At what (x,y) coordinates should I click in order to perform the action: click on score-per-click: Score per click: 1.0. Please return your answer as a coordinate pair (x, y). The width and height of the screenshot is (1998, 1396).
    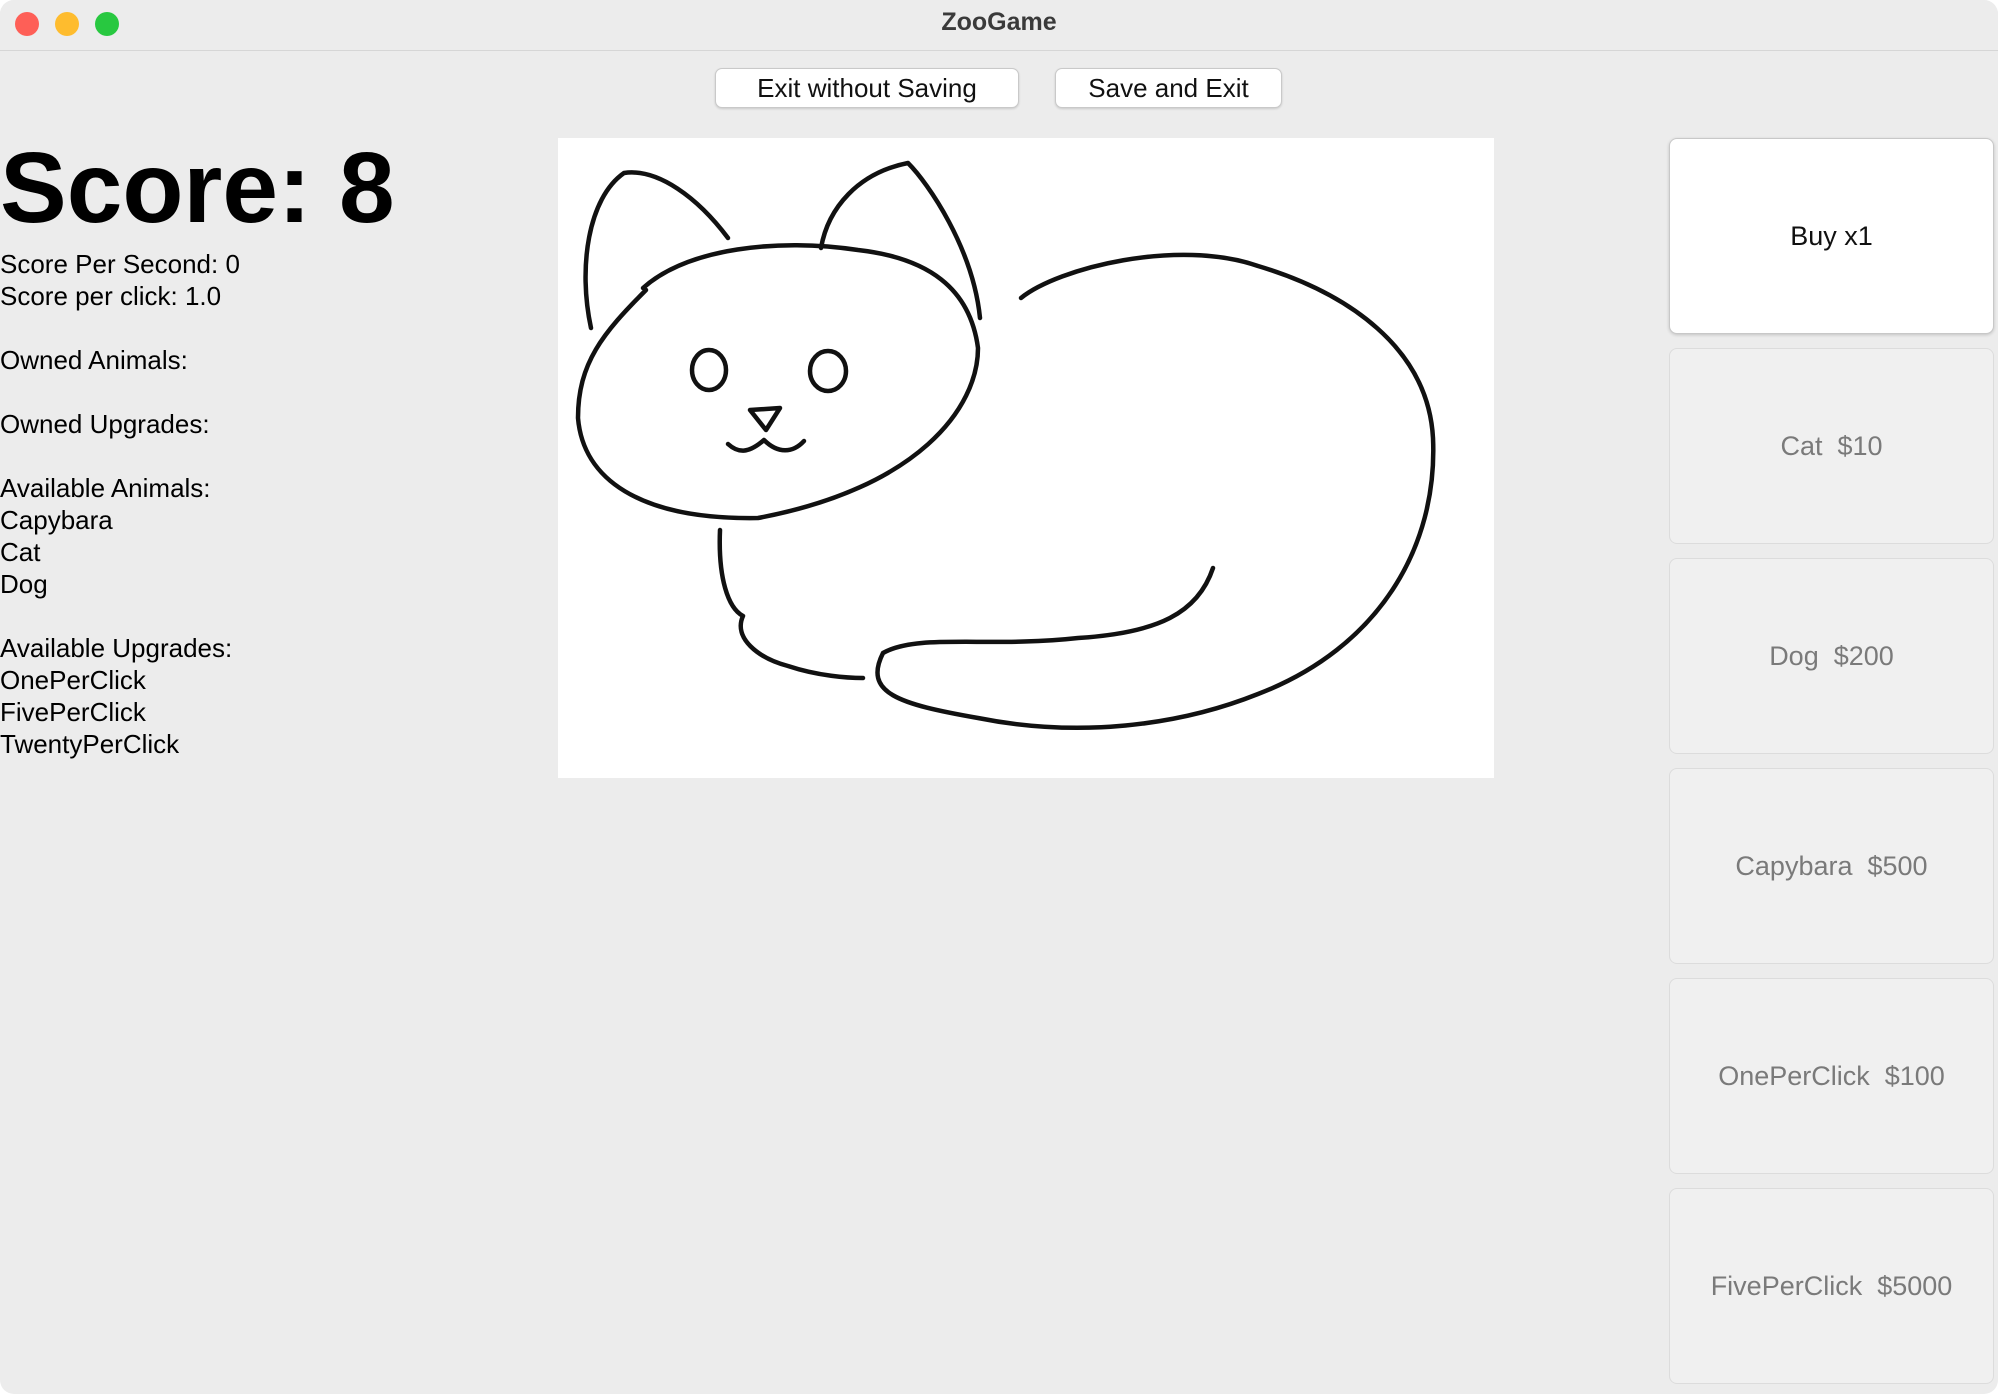
    Looking at the image, I should click on (111, 296).